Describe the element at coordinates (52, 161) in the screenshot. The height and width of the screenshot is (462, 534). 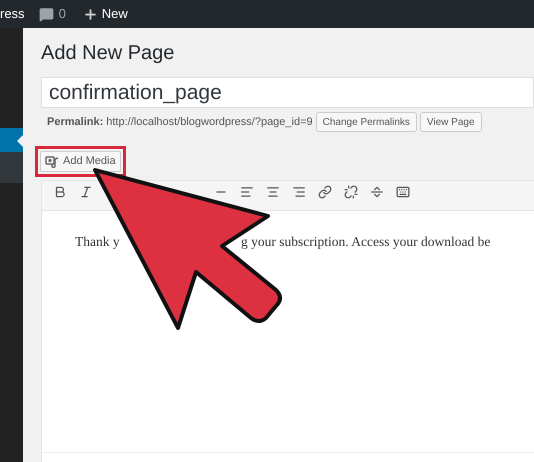
I see `media-icon` at that location.